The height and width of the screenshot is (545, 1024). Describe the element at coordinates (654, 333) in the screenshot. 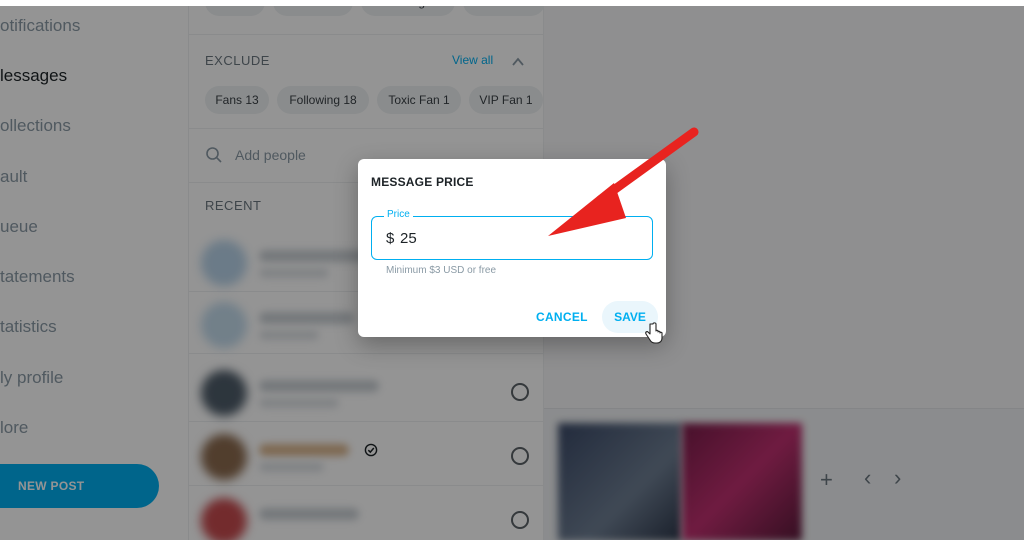

I see `hand-cursor-icon` at that location.